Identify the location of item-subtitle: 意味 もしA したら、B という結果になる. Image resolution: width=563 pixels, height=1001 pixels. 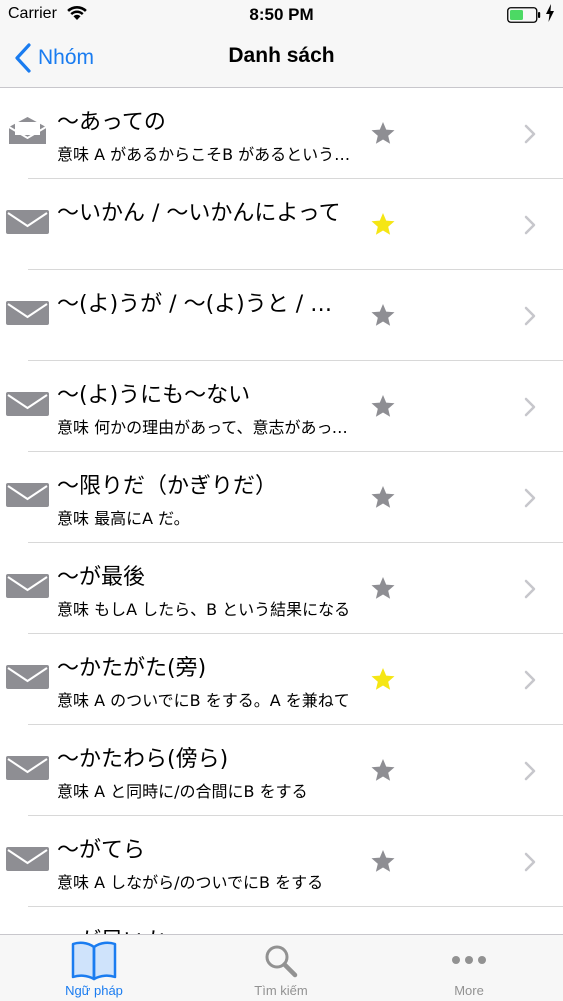
(204, 609).